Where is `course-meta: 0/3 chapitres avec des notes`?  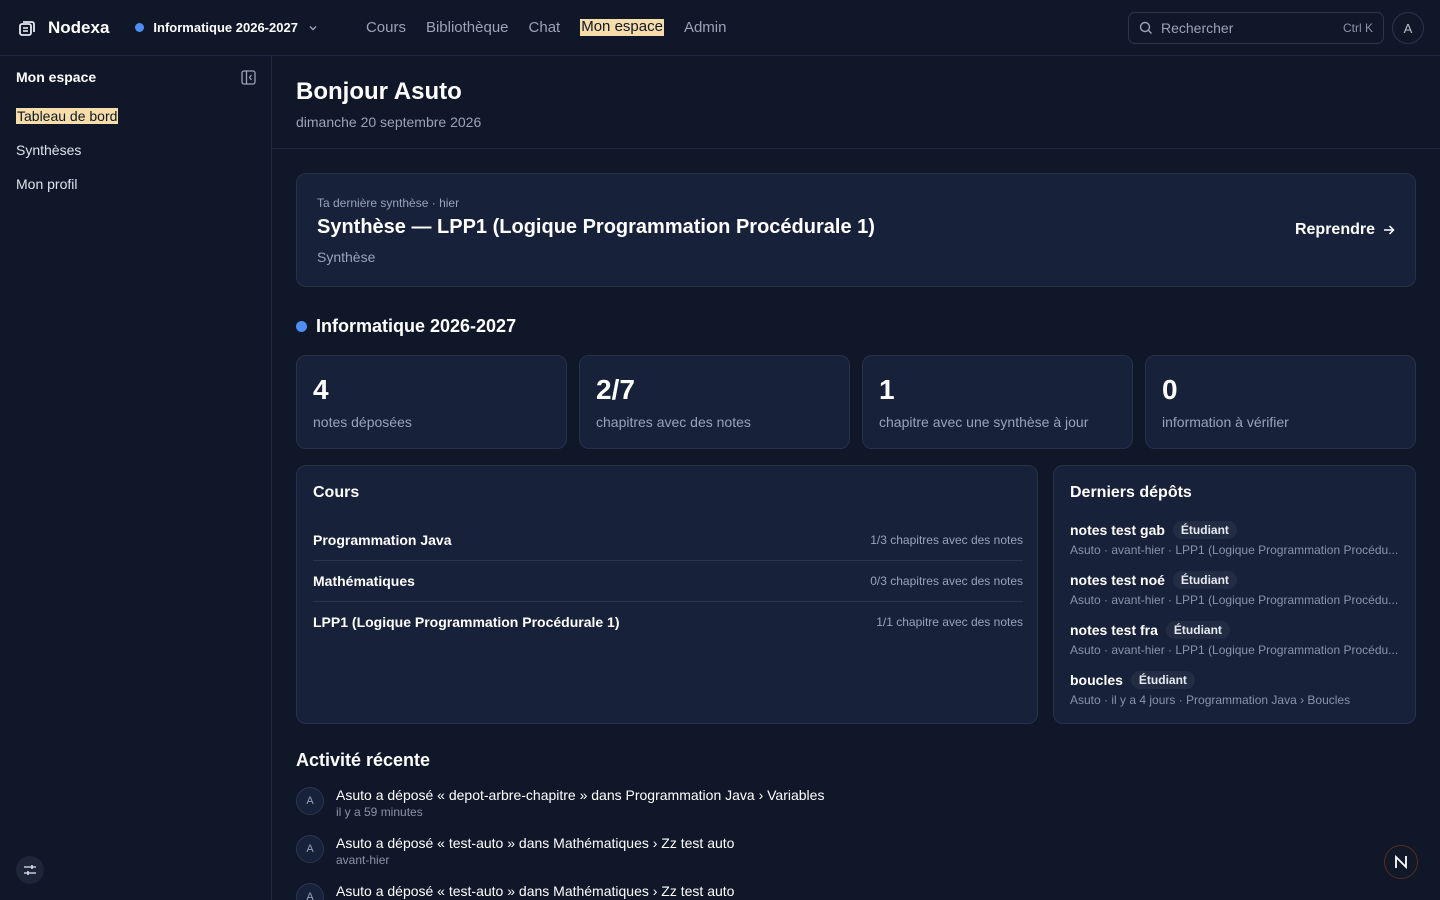
course-meta: 0/3 chapitres avec des notes is located at coordinates (946, 580).